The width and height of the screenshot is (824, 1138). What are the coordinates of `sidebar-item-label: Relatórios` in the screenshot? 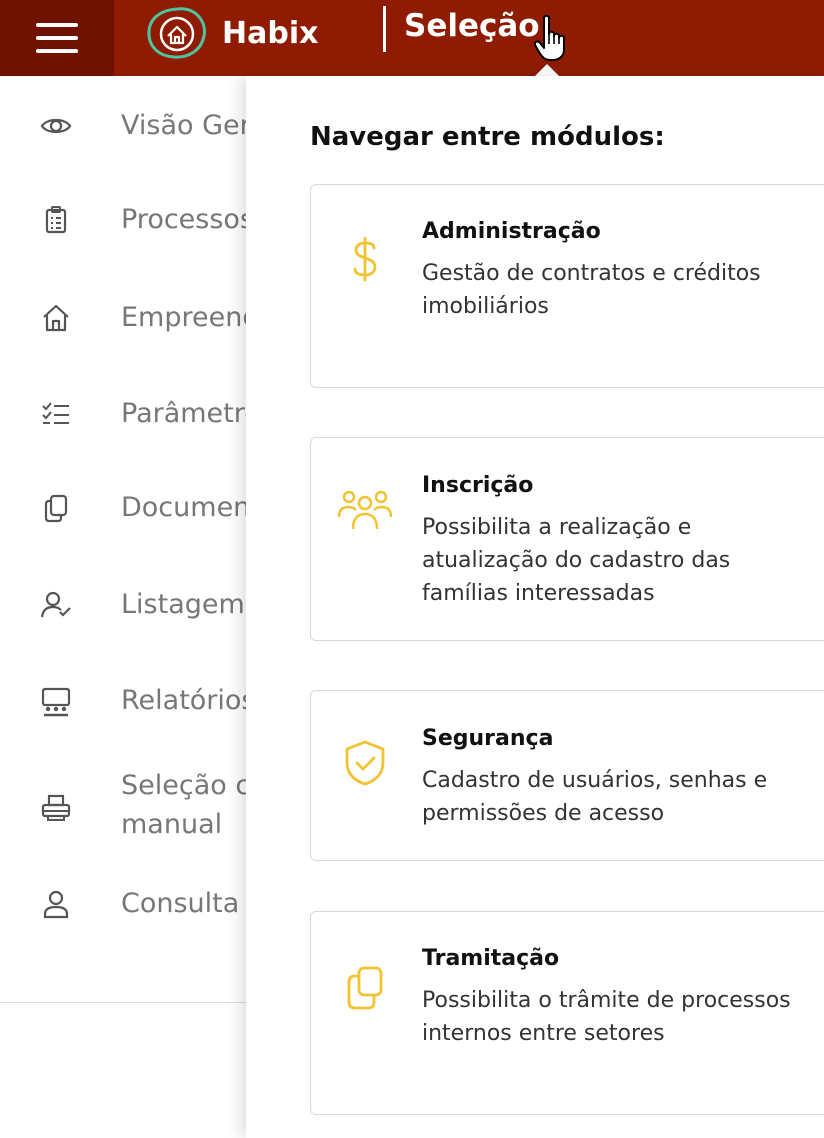 It's located at (188, 700).